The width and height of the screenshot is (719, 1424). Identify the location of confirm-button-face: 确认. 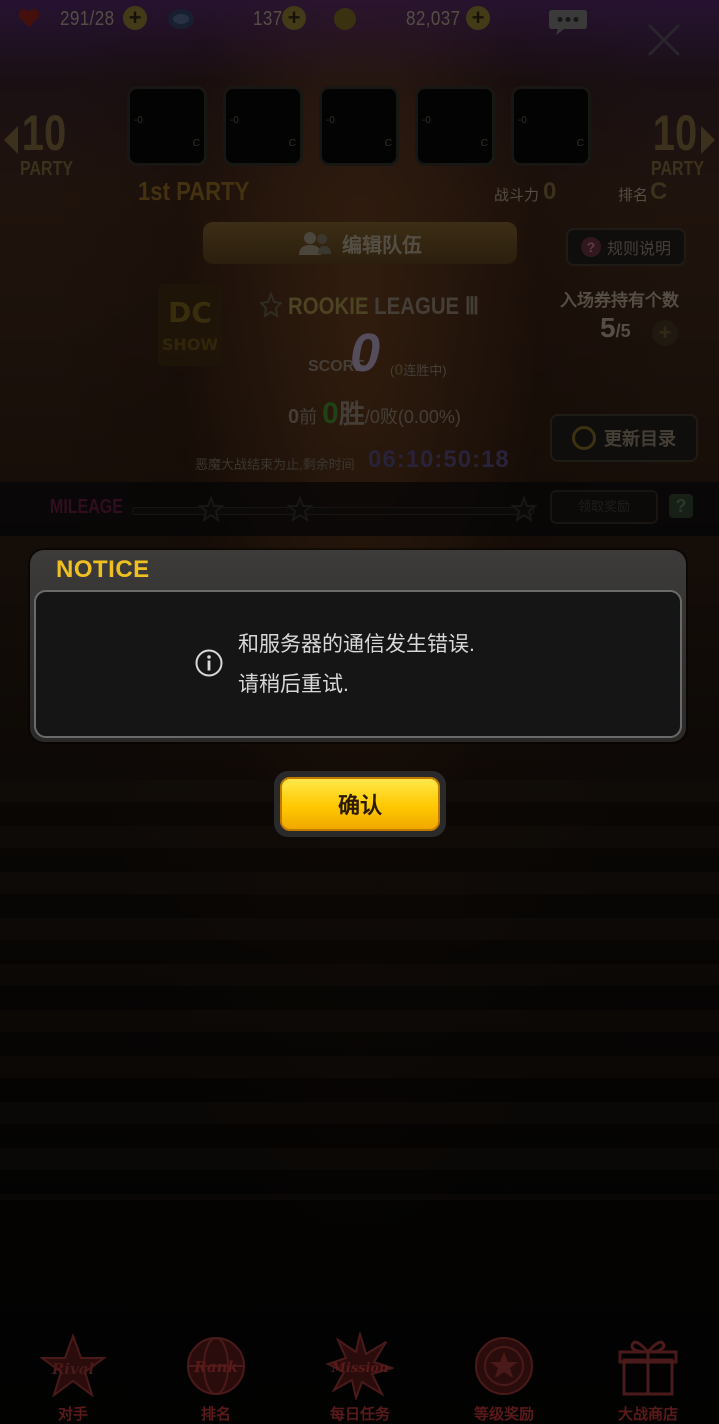
(360, 804).